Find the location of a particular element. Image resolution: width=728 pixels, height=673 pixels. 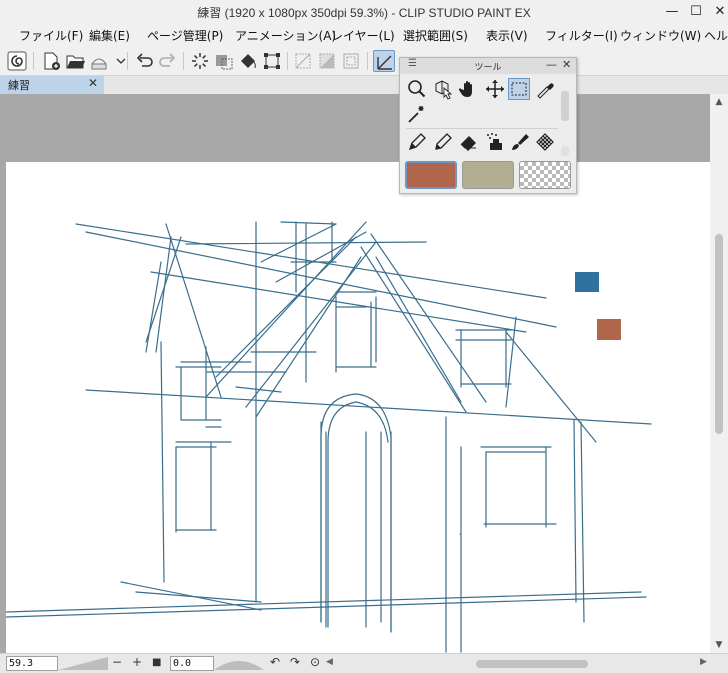

zoom-out-button: − is located at coordinates (117, 662).